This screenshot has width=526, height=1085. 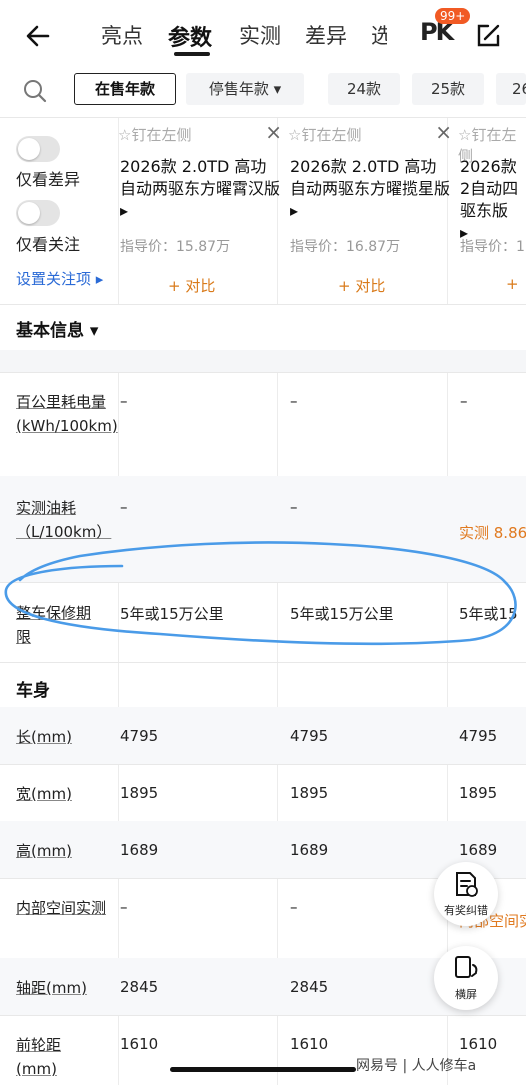 I want to click on report-error-button: 有奖纠错, so click(x=466, y=894).